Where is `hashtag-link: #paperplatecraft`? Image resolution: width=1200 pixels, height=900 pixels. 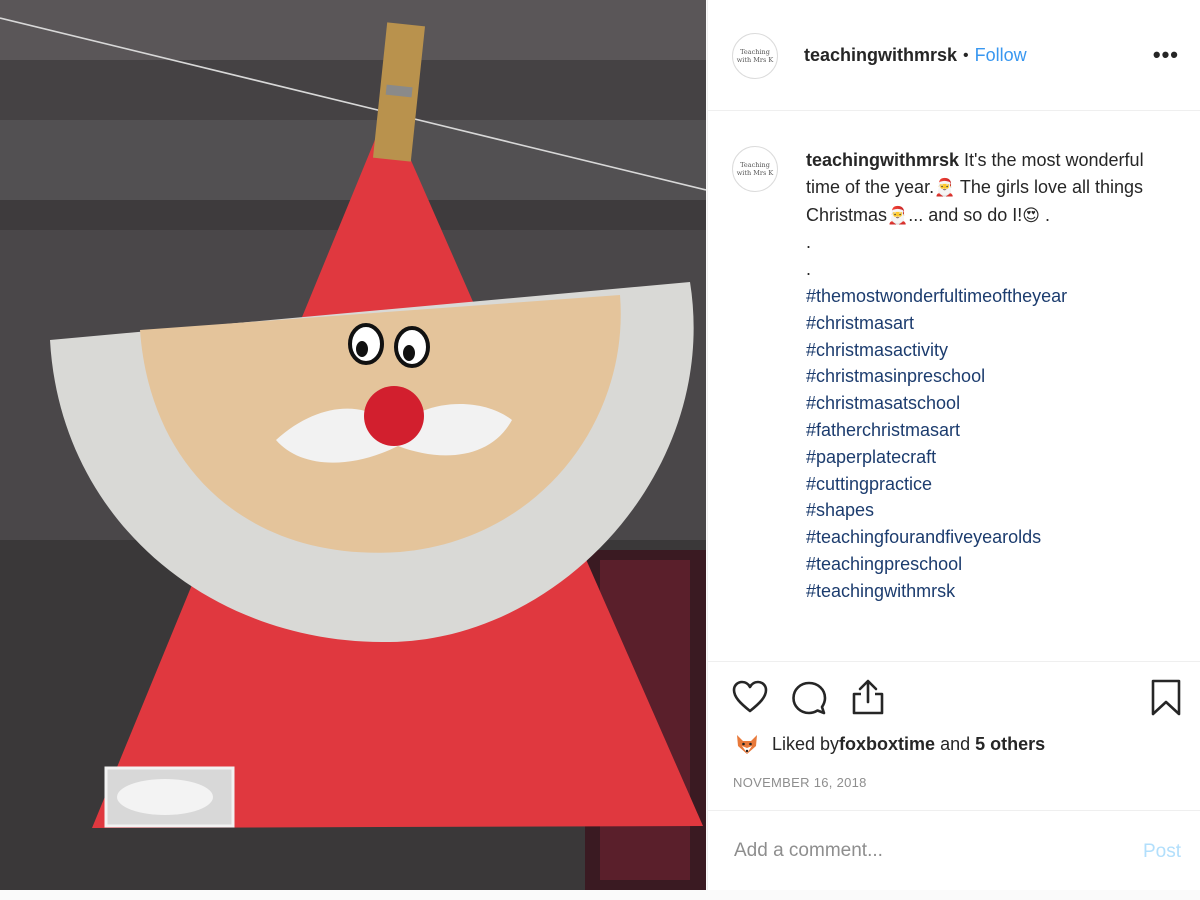 hashtag-link: #paperplatecraft is located at coordinates (987, 457).